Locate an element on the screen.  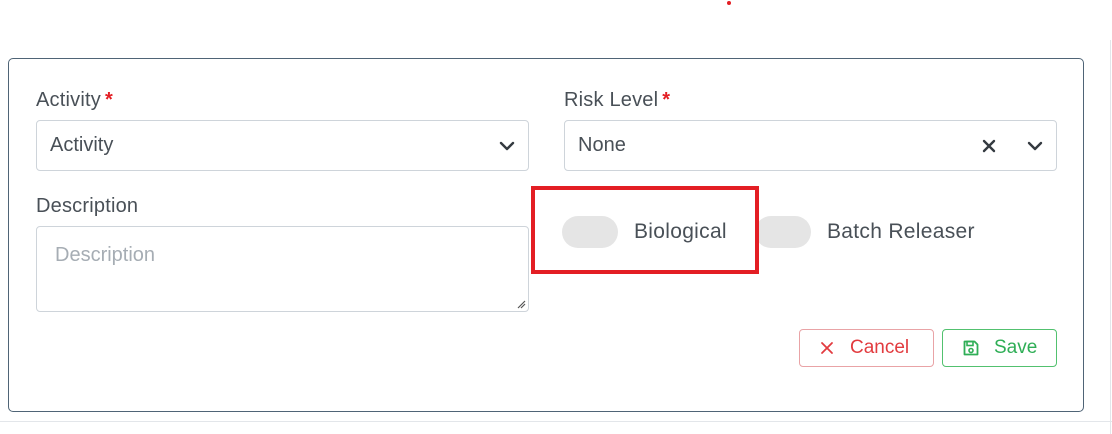
resize-handle-icon is located at coordinates (521, 304).